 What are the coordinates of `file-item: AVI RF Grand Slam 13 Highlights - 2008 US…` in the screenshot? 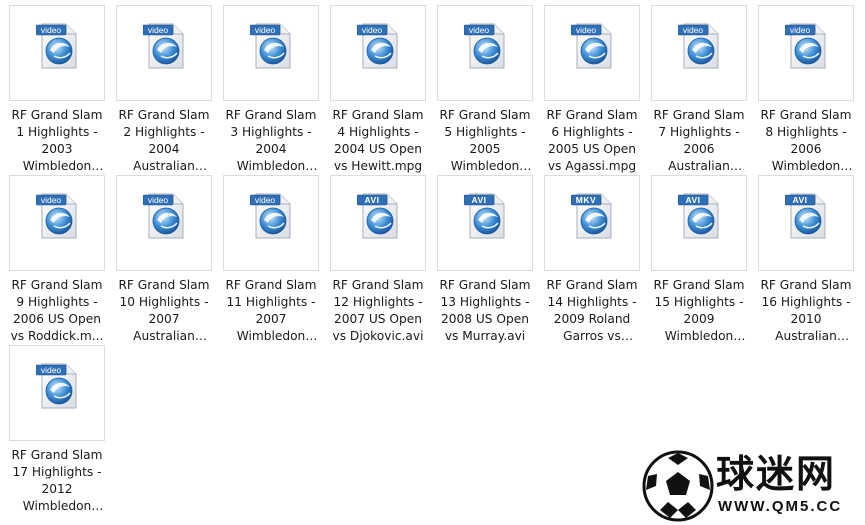 It's located at (485, 260).